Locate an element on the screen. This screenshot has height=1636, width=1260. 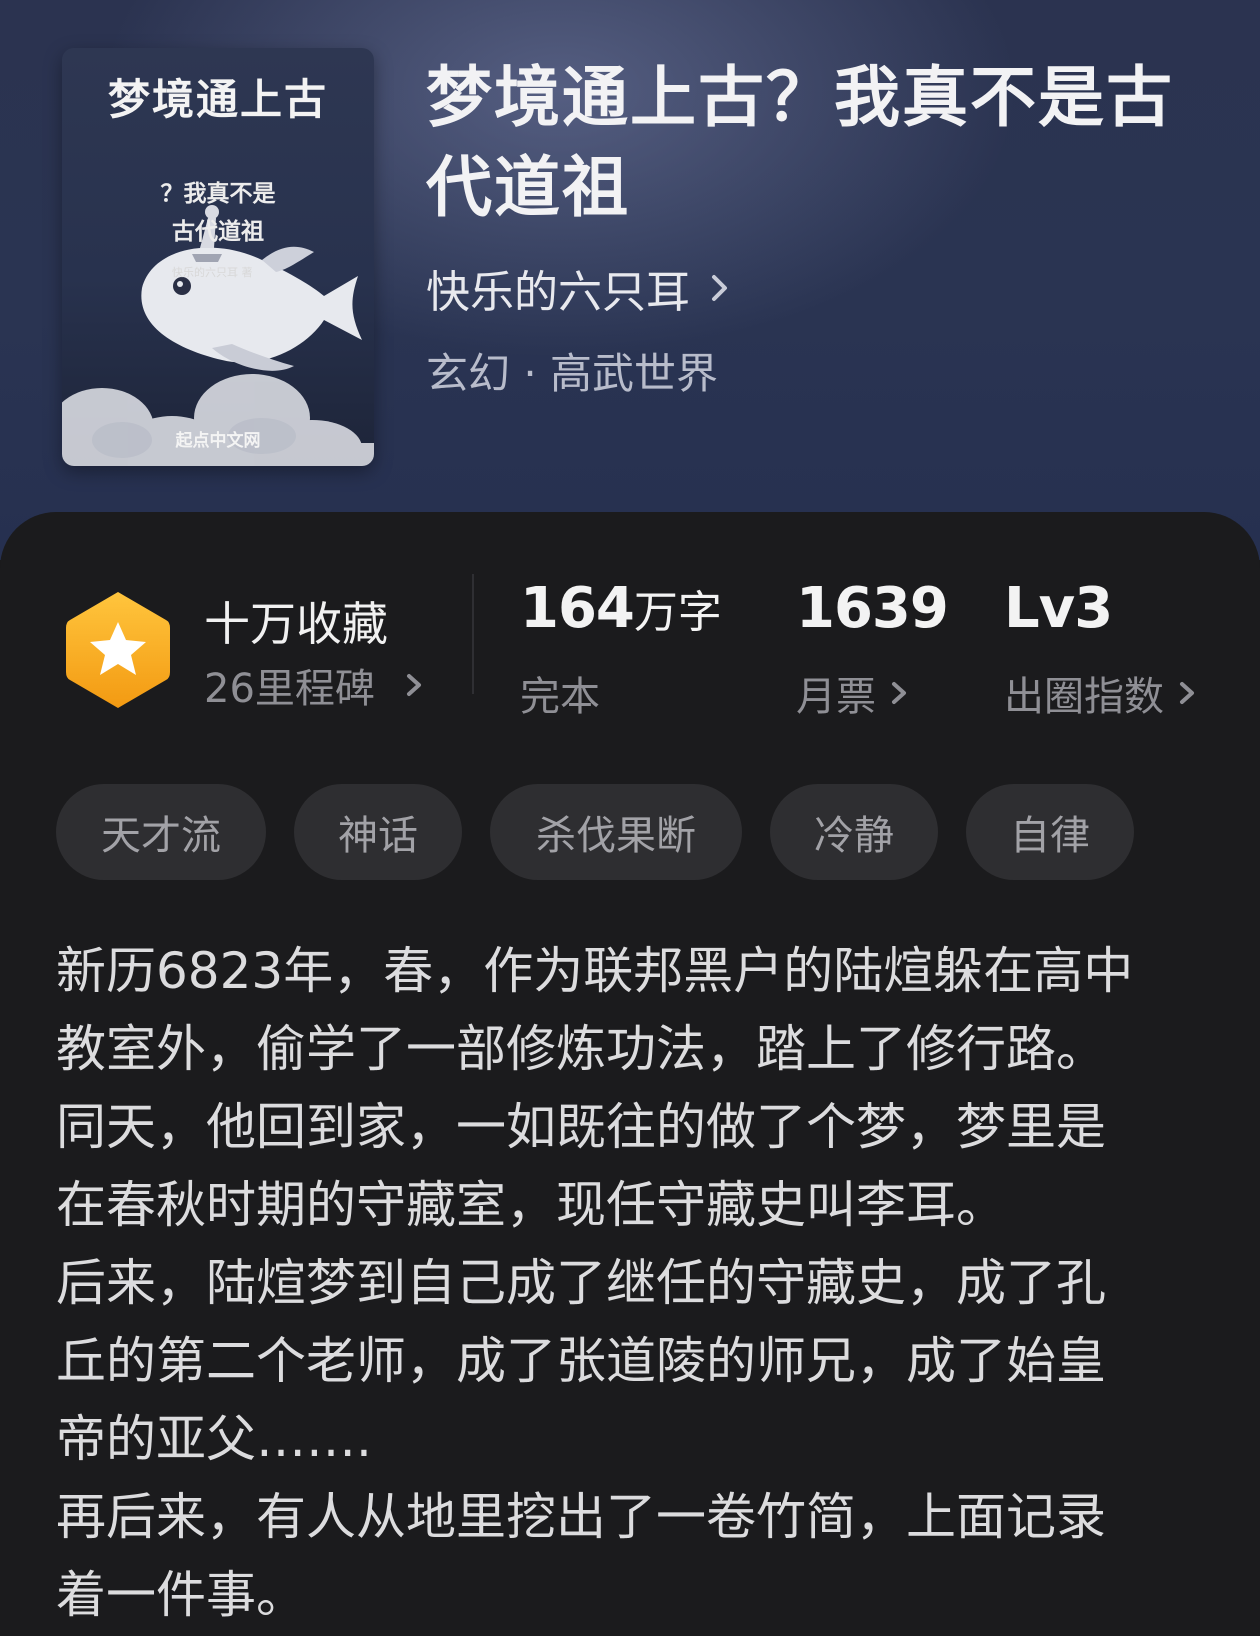
book-title: 梦境通上古？我真不是古 代道祖 is located at coordinates (826, 142).